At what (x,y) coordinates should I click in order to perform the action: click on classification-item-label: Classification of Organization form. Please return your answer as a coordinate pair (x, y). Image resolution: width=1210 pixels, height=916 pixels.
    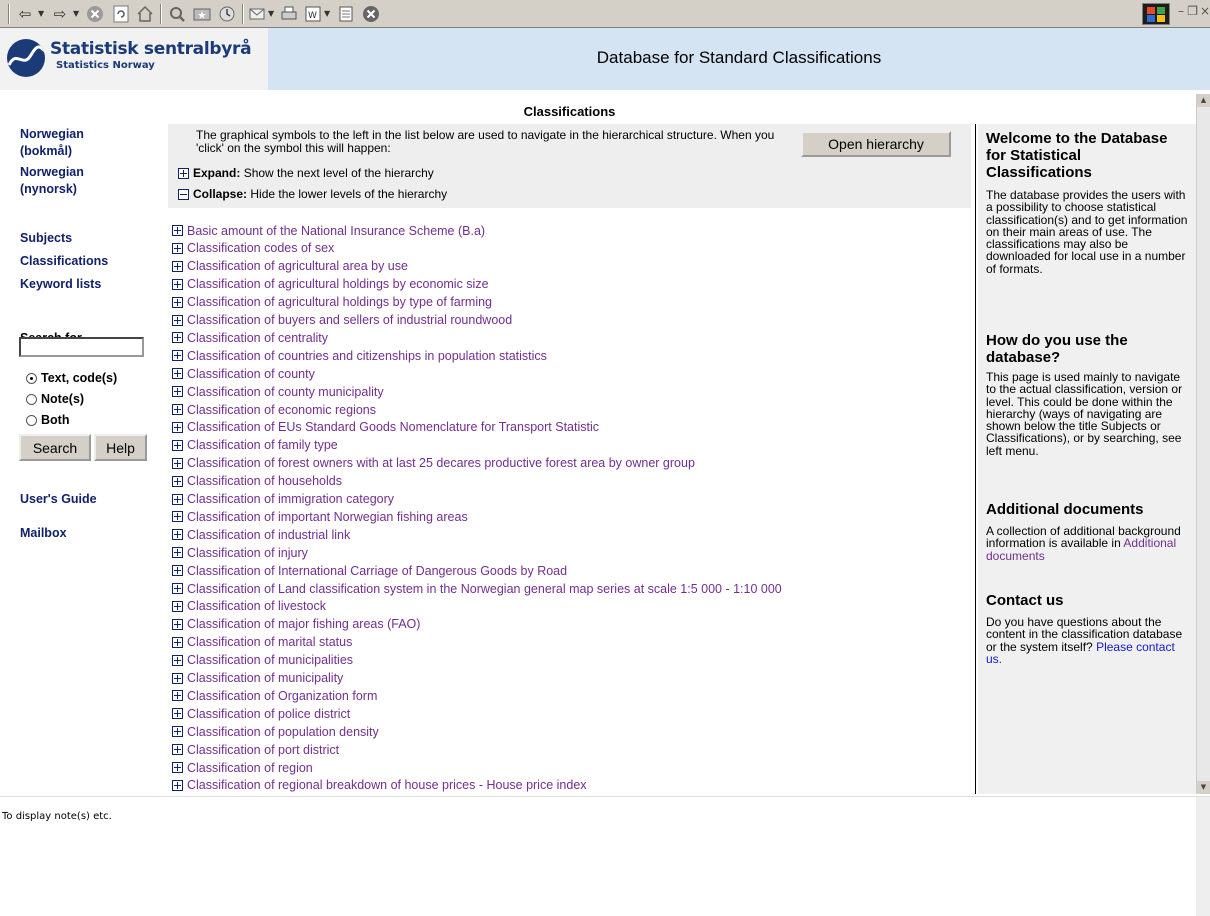
    Looking at the image, I should click on (282, 696).